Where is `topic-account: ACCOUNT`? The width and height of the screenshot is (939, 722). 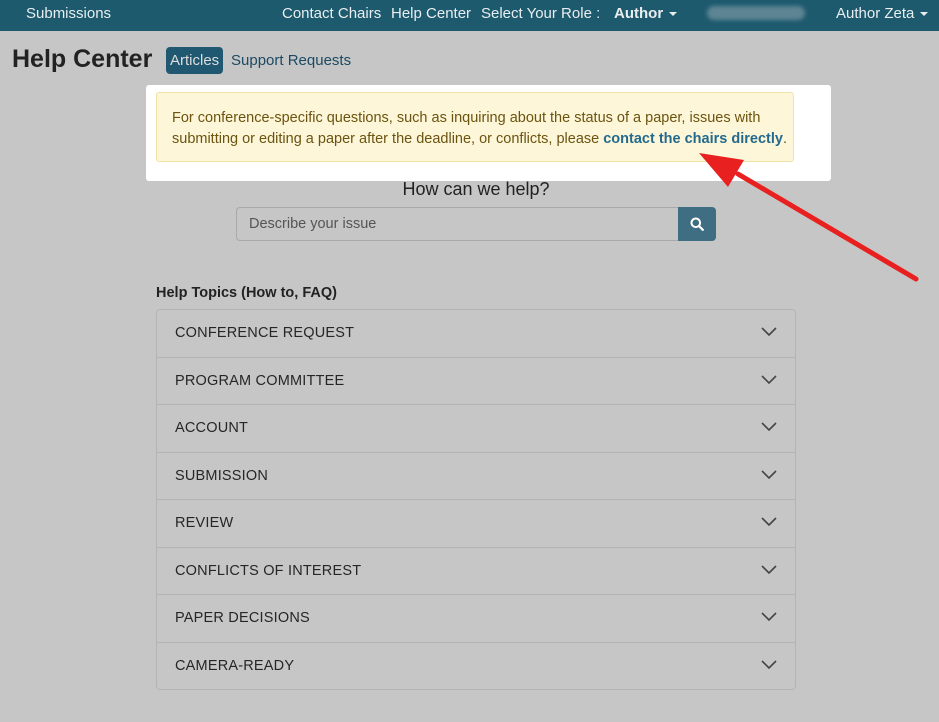
topic-account: ACCOUNT is located at coordinates (476, 429).